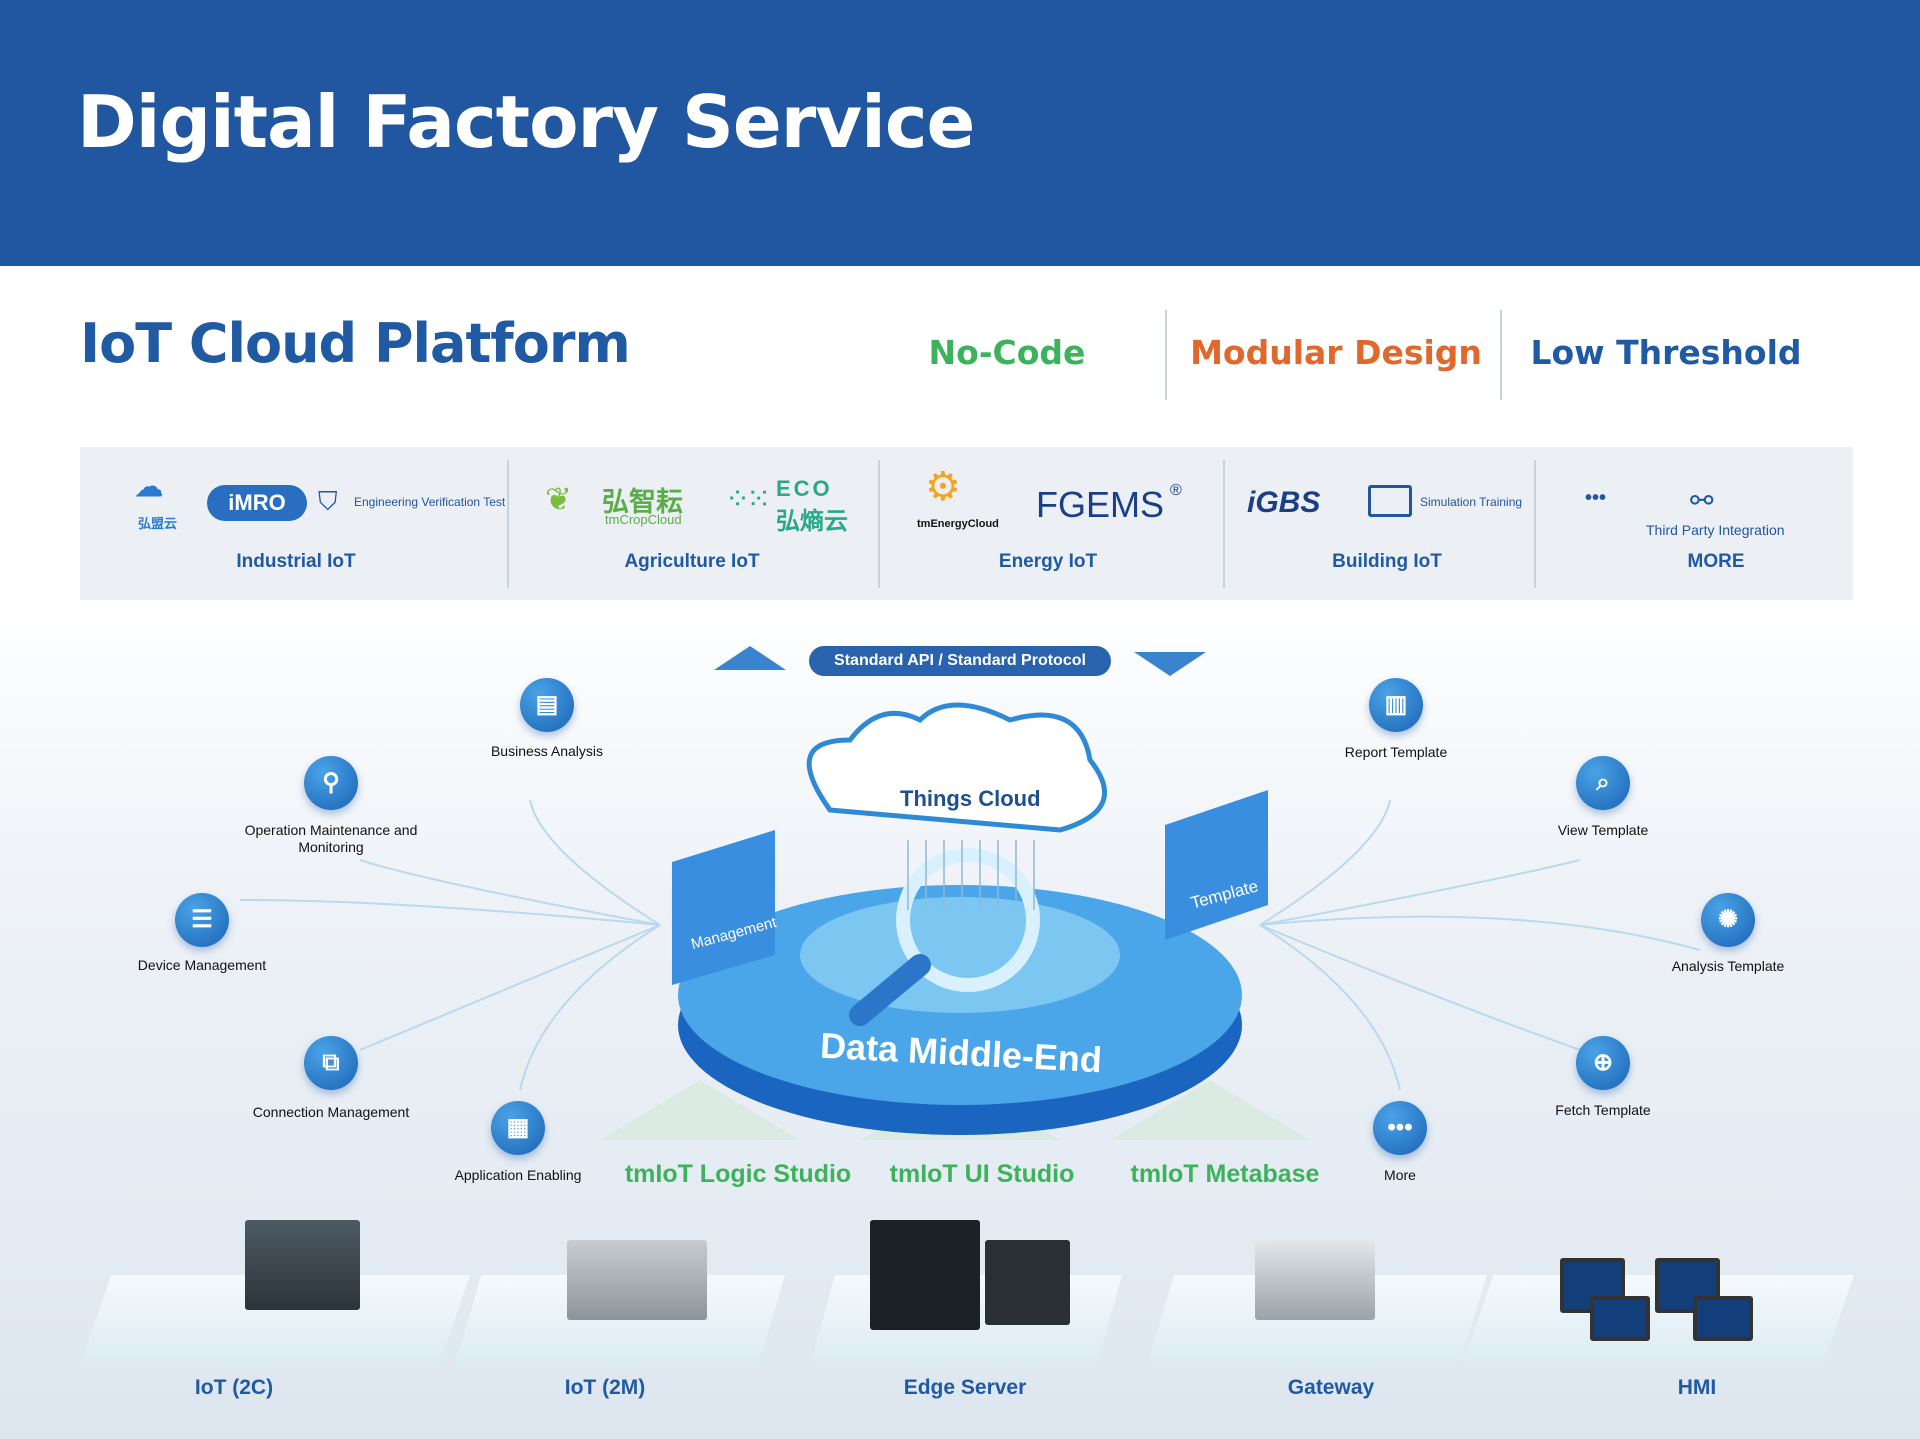 This screenshot has width=1920, height=1439. What do you see at coordinates (1315, 1280) in the screenshot?
I see `gateway-device-image` at bounding box center [1315, 1280].